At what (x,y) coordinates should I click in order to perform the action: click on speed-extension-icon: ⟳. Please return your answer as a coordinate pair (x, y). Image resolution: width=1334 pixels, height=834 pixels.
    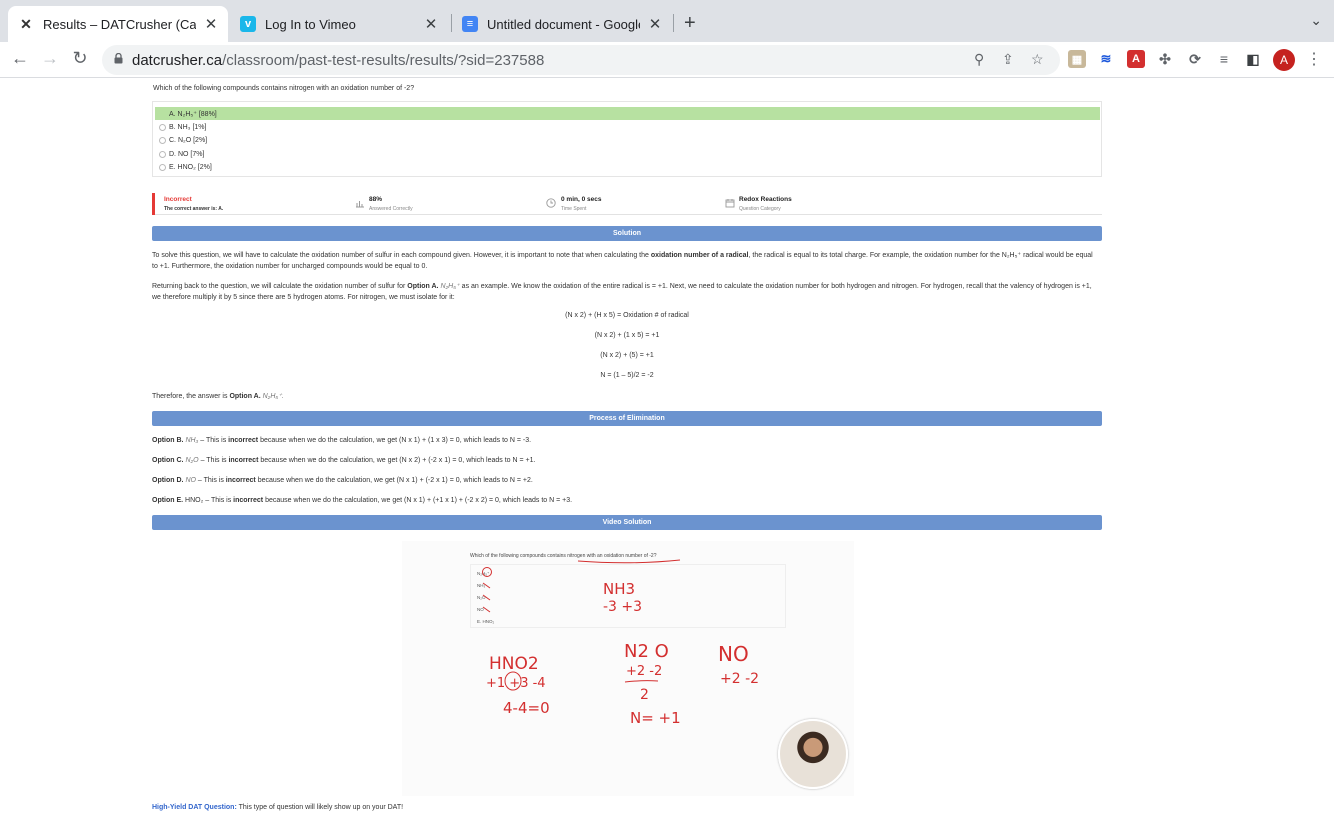
    Looking at the image, I should click on (1195, 59).